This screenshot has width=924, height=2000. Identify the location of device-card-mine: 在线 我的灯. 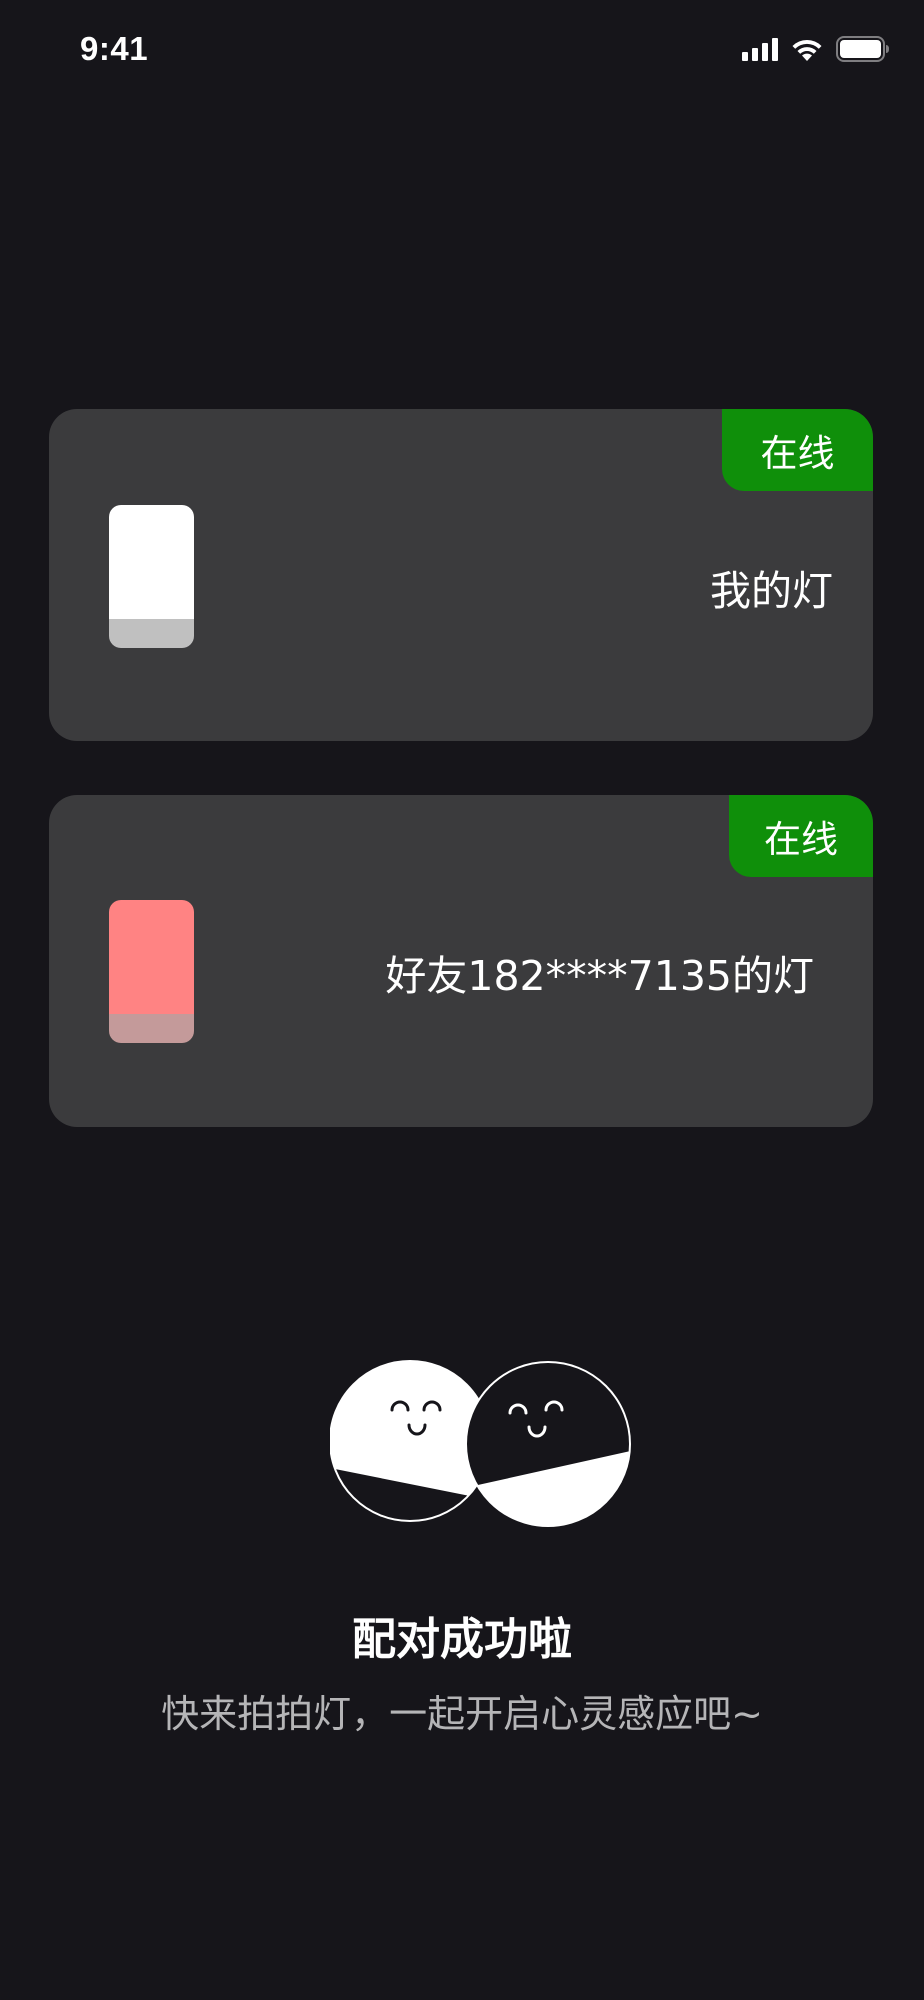
(461, 575).